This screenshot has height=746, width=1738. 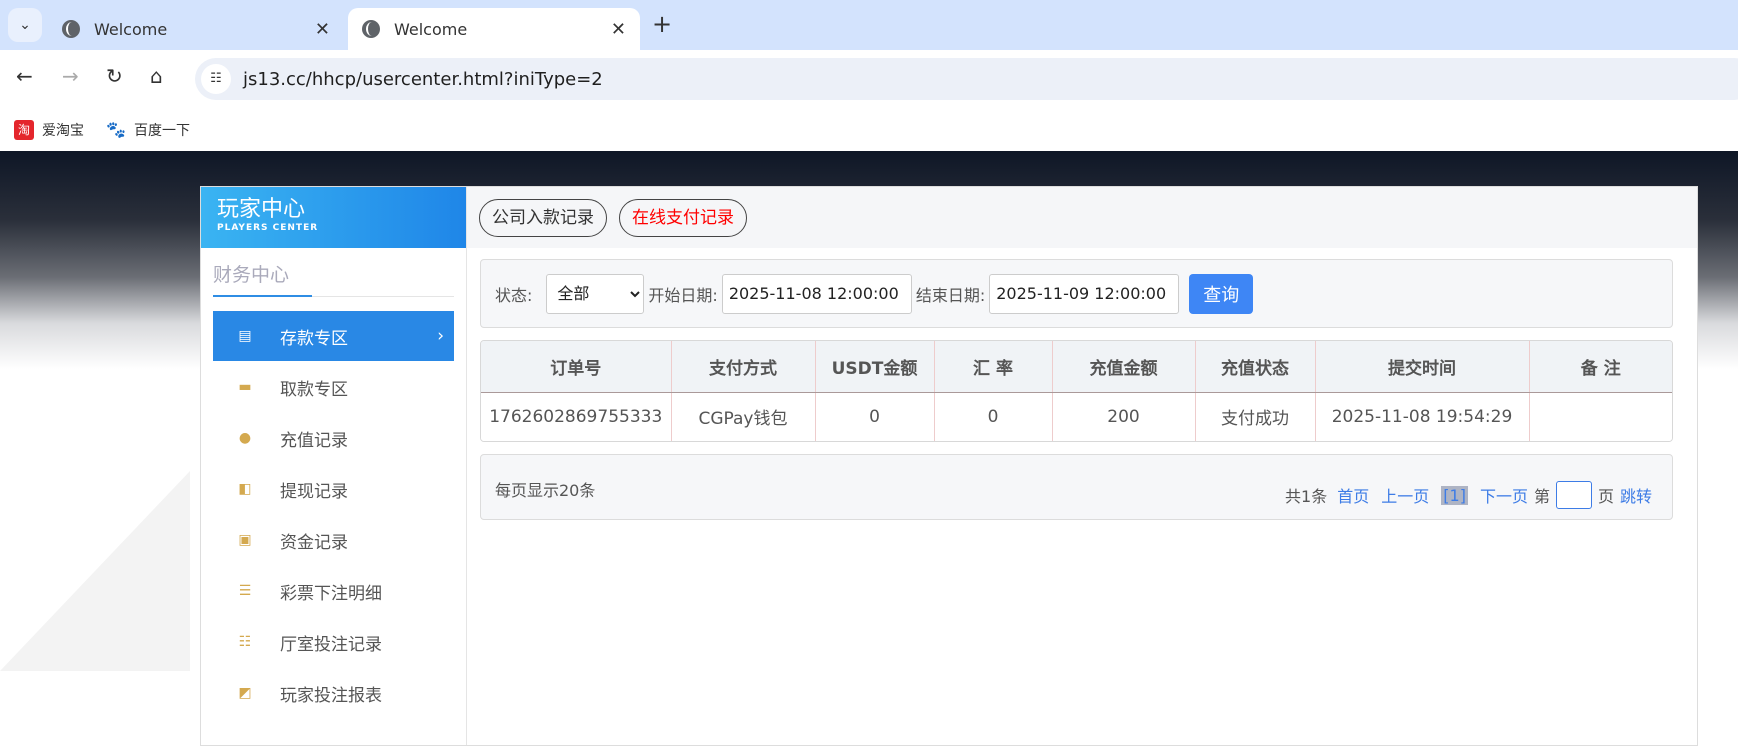 I want to click on filter-bar: 状态: 全部 开始日期: 结束日期: 查询, so click(x=1076, y=293).